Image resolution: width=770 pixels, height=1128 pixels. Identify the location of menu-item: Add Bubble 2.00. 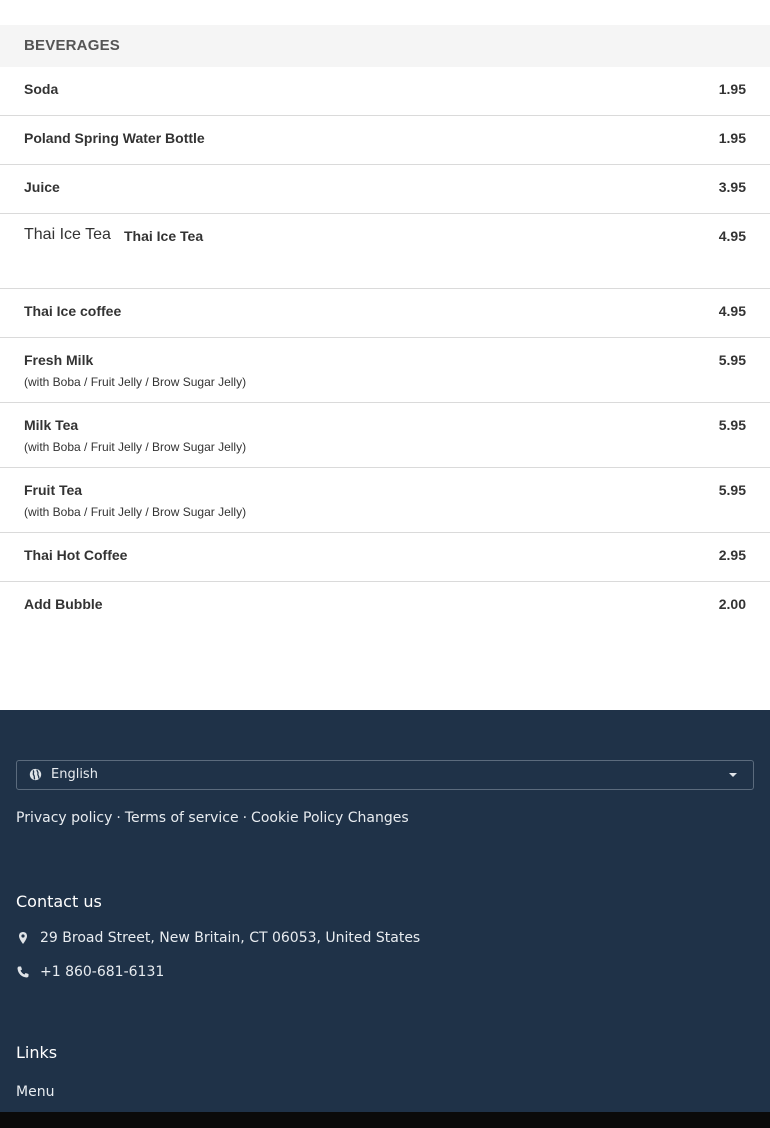
(385, 606).